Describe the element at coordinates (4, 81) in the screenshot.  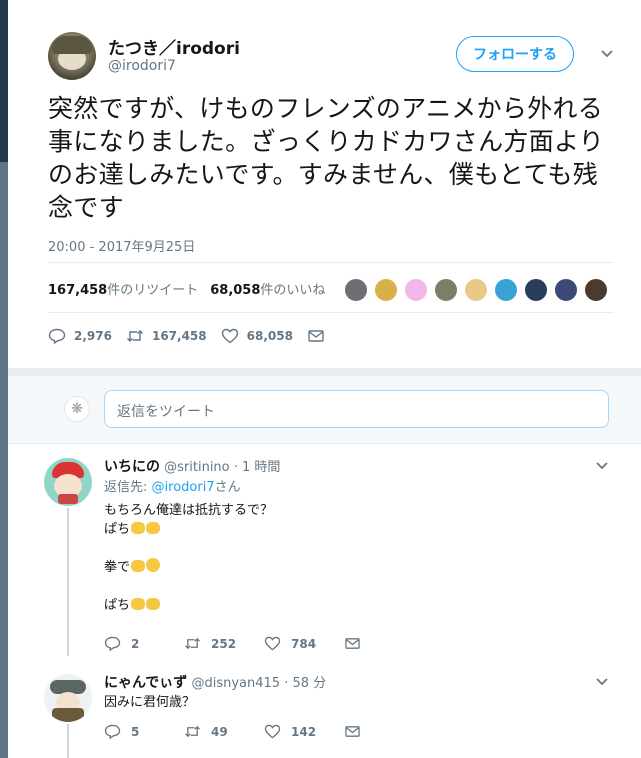
I see `background-header-block` at that location.